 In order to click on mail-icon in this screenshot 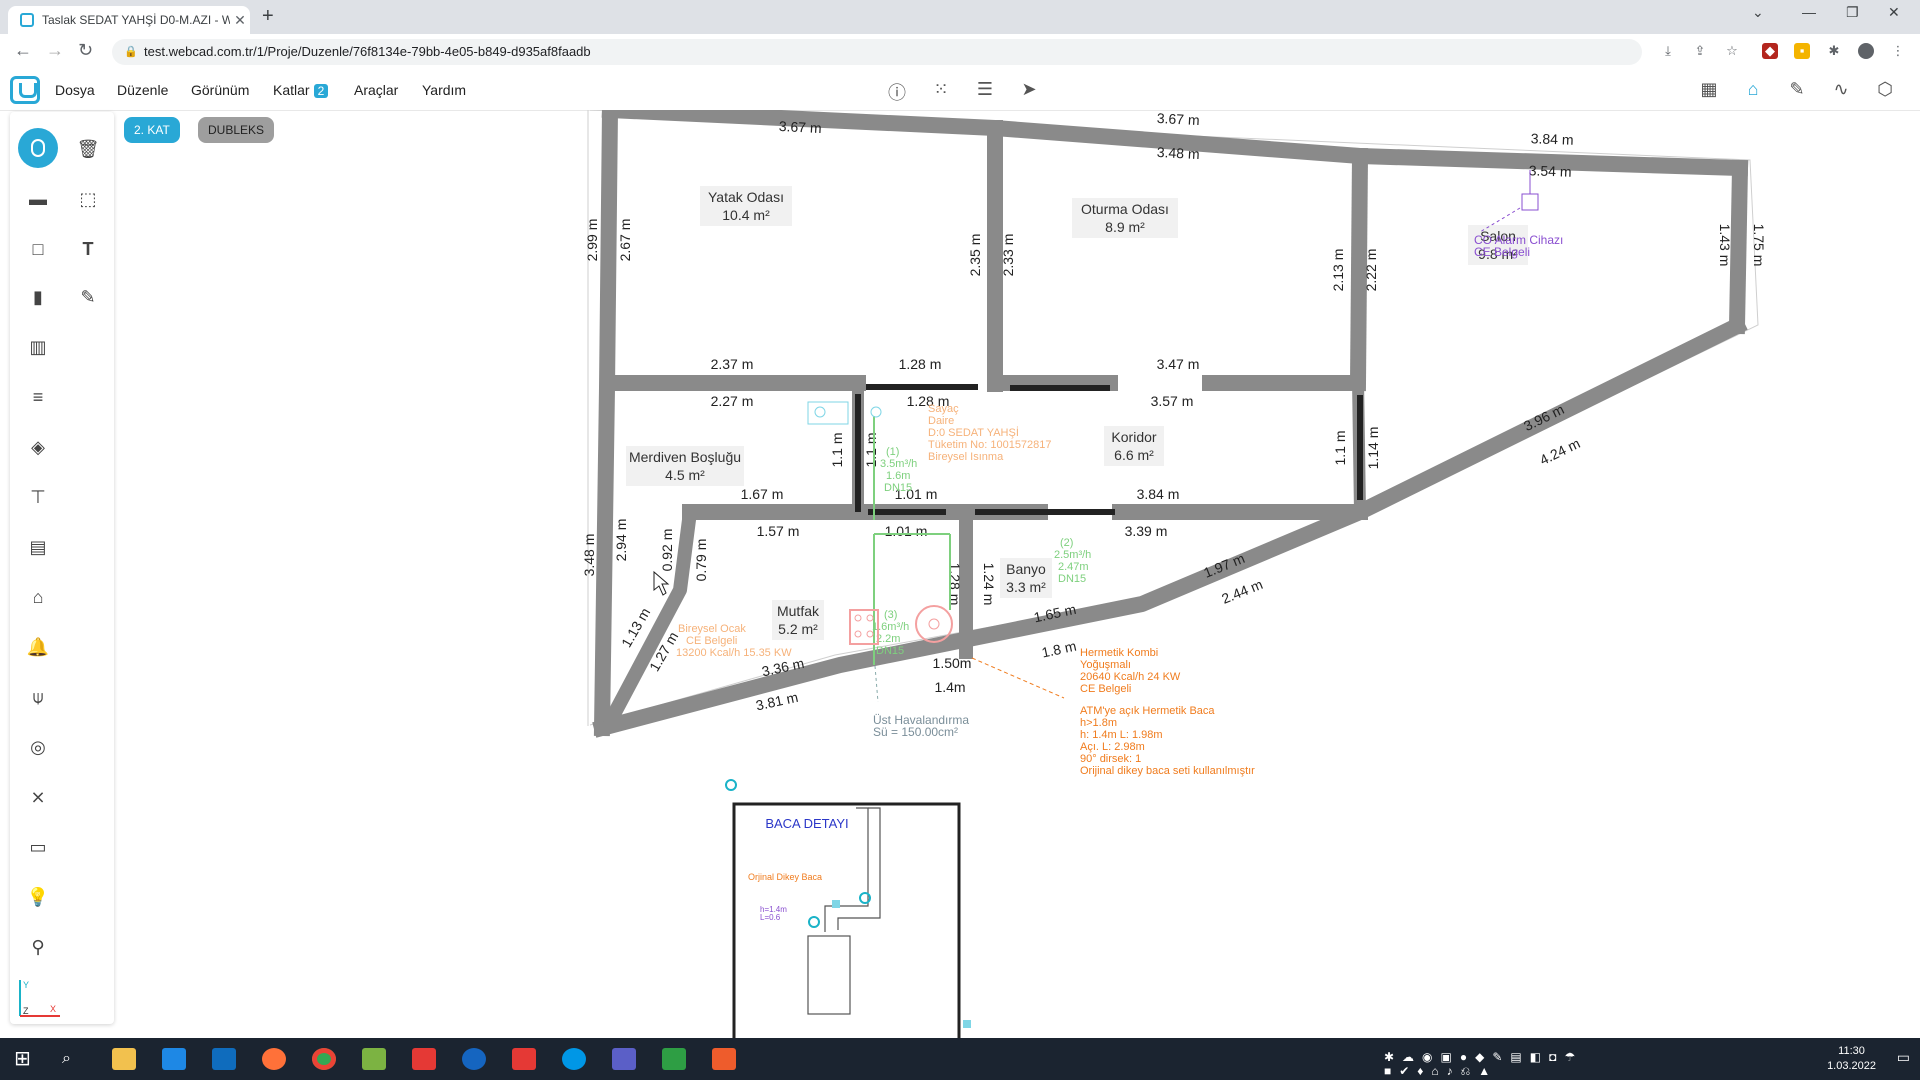, I will do `click(174, 1059)`.